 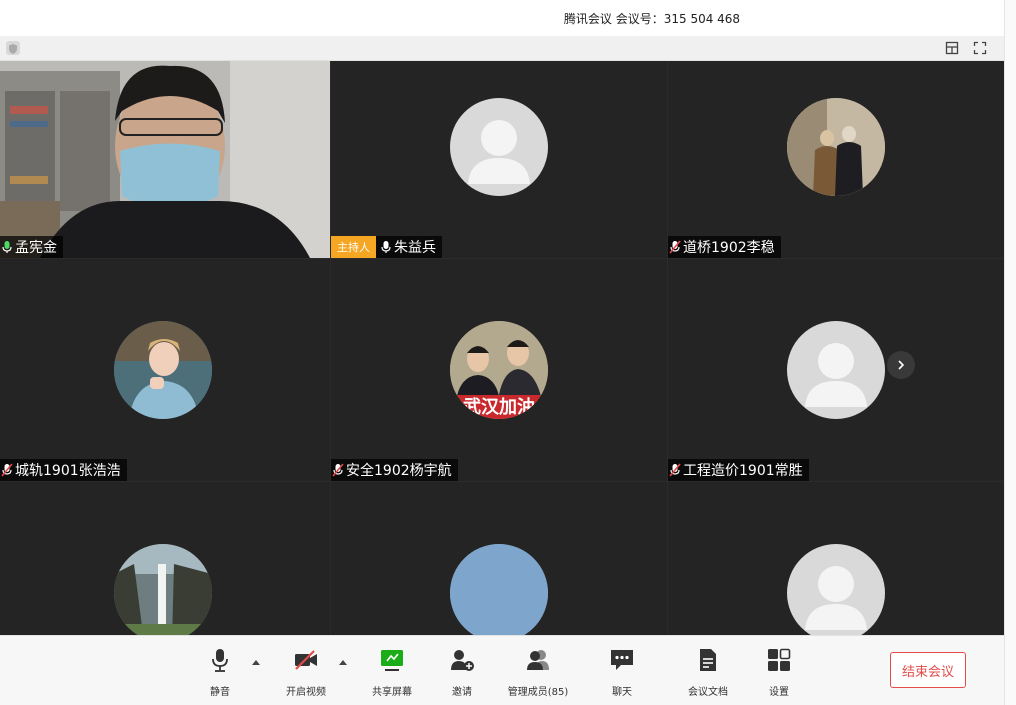 I want to click on mute-button: 静音, so click(x=220, y=674).